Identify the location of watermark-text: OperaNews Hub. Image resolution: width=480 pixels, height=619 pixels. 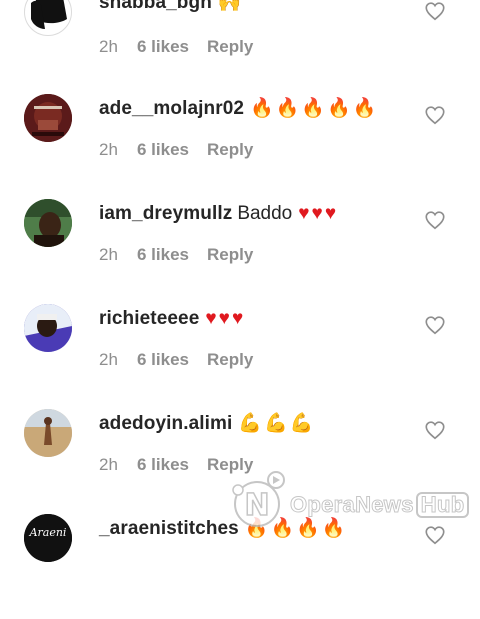
(380, 505).